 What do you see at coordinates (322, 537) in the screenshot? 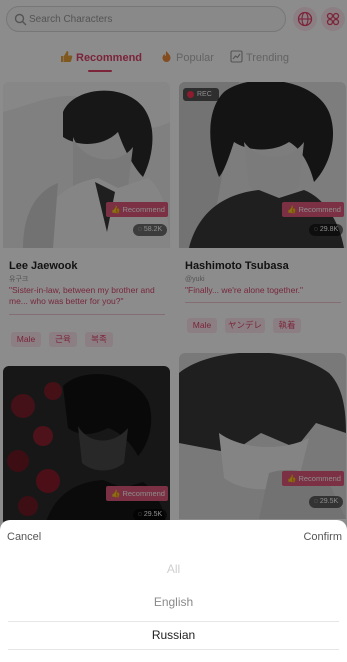
I see `confirm-button: Confirm` at bounding box center [322, 537].